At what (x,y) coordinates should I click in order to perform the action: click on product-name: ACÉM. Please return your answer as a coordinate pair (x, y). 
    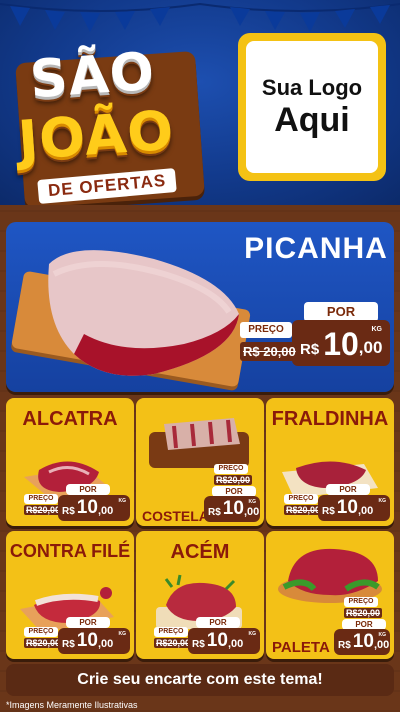
    Looking at the image, I should click on (200, 552).